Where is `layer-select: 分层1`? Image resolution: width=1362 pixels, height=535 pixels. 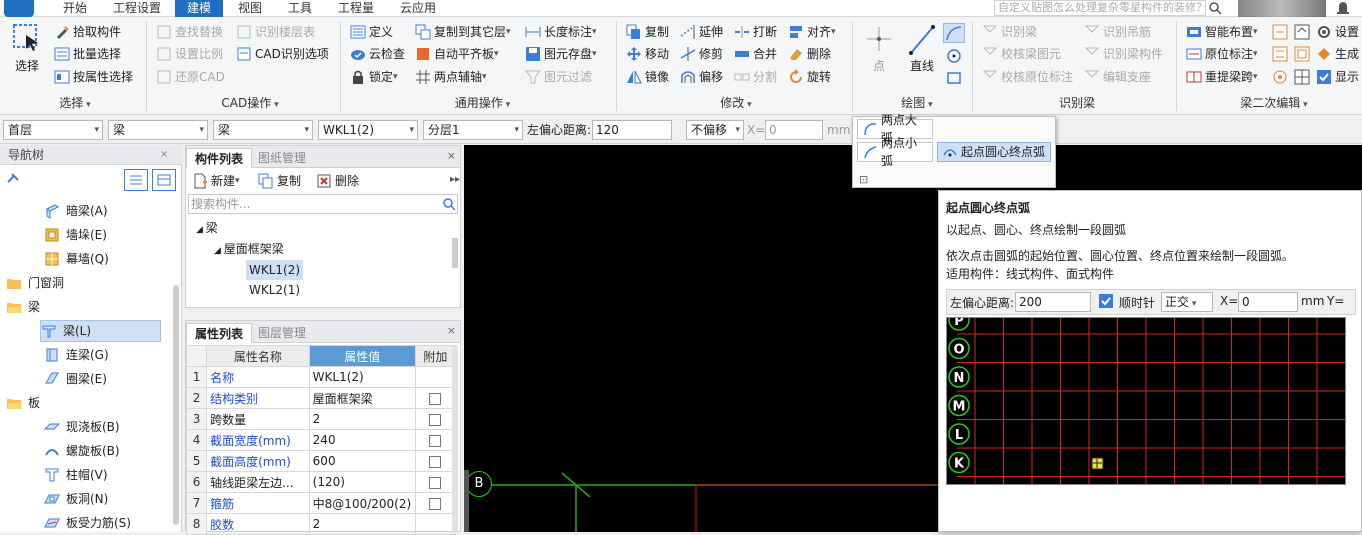 layer-select: 分层1 is located at coordinates (473, 130).